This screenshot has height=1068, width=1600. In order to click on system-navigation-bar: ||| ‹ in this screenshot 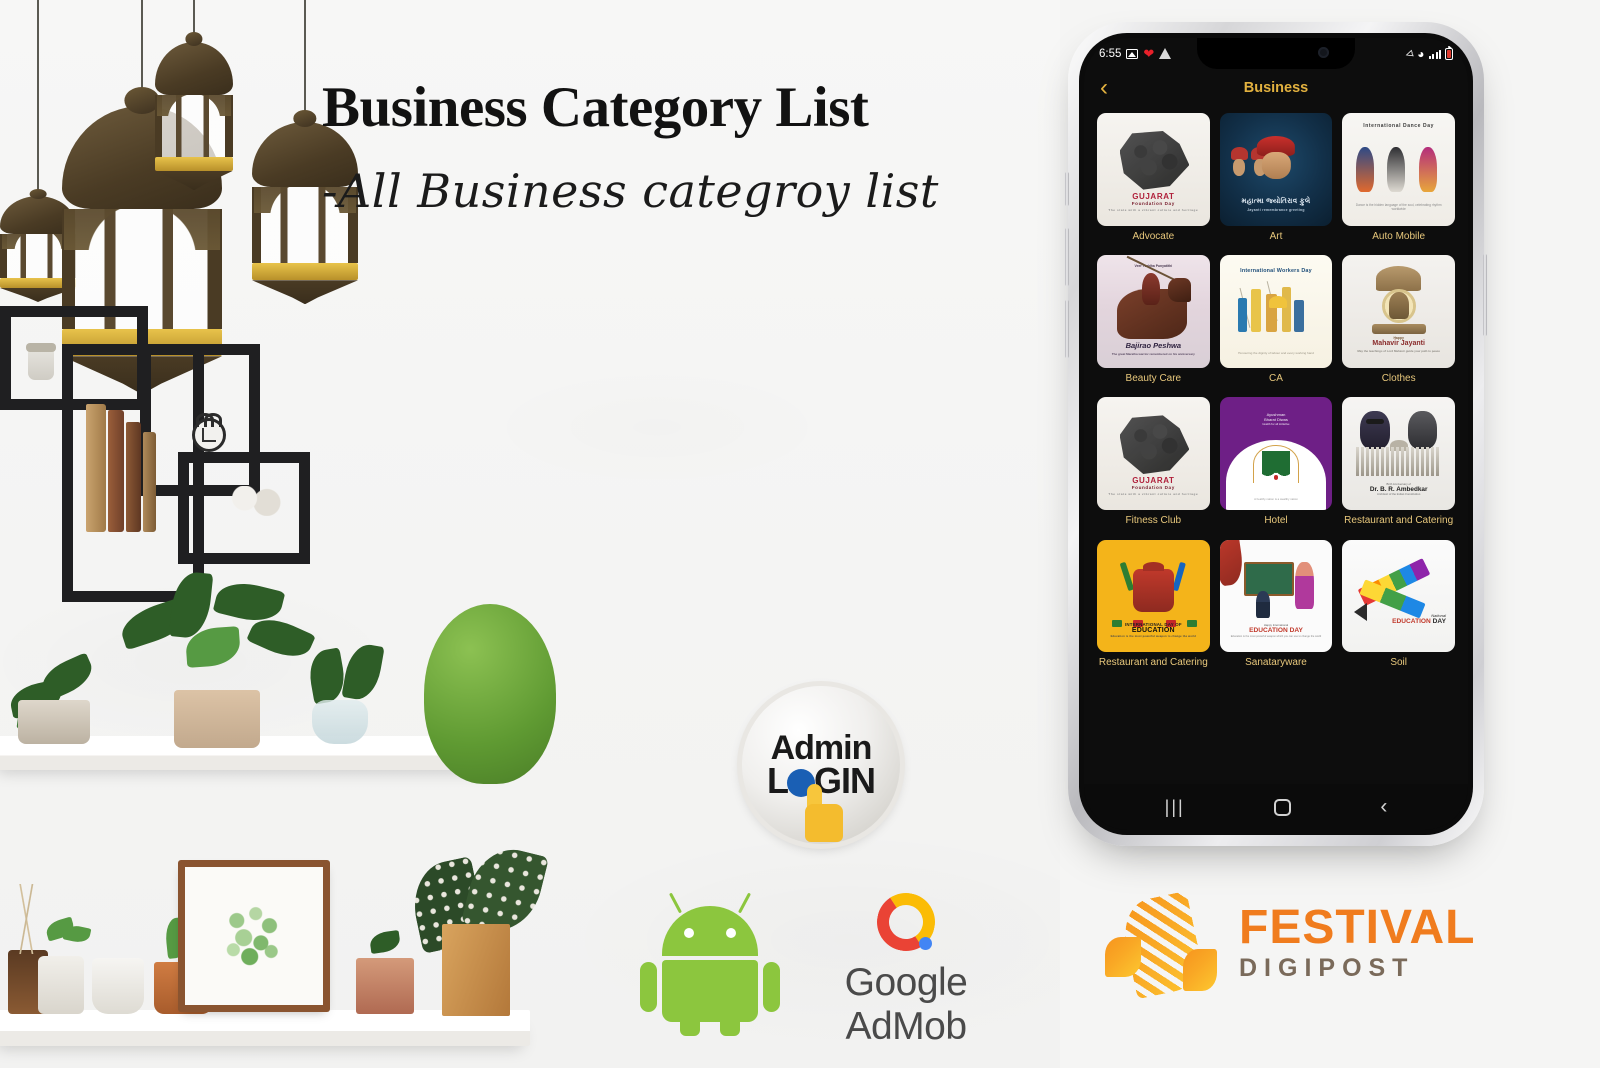, I will do `click(1276, 807)`.